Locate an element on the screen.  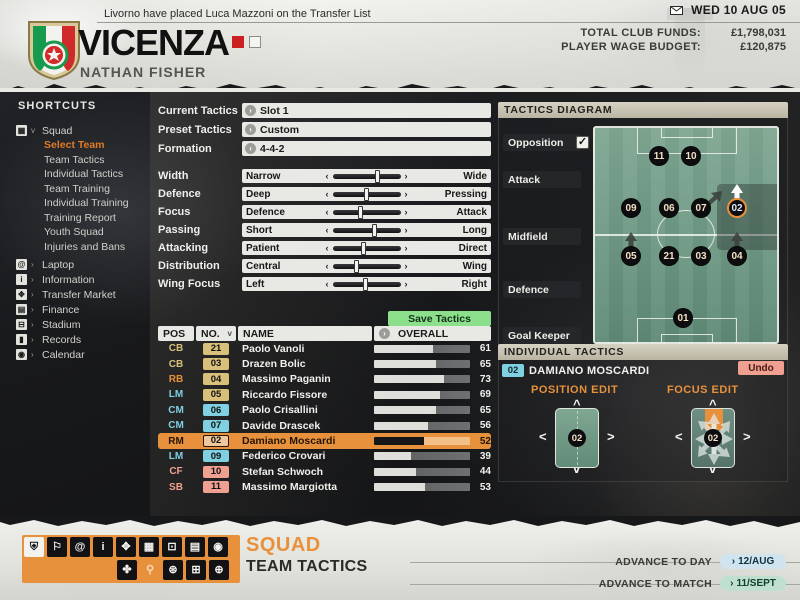
slider-track-defence: ‹ › is located at coordinates (366, 194).